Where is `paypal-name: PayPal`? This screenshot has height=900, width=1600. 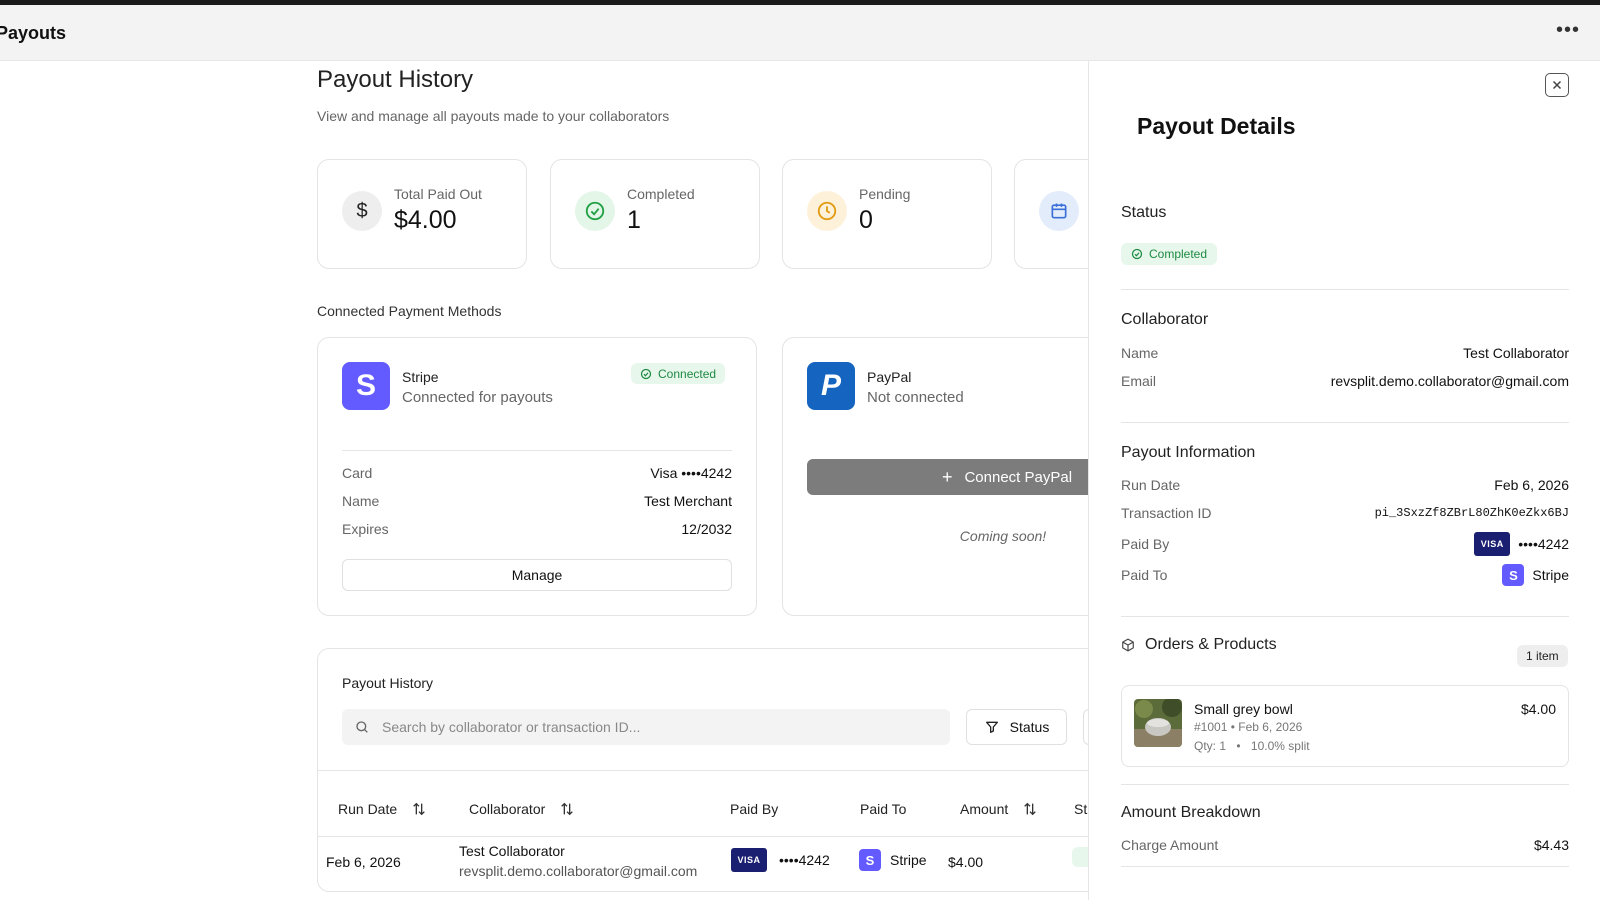
paypal-name: PayPal is located at coordinates (889, 377).